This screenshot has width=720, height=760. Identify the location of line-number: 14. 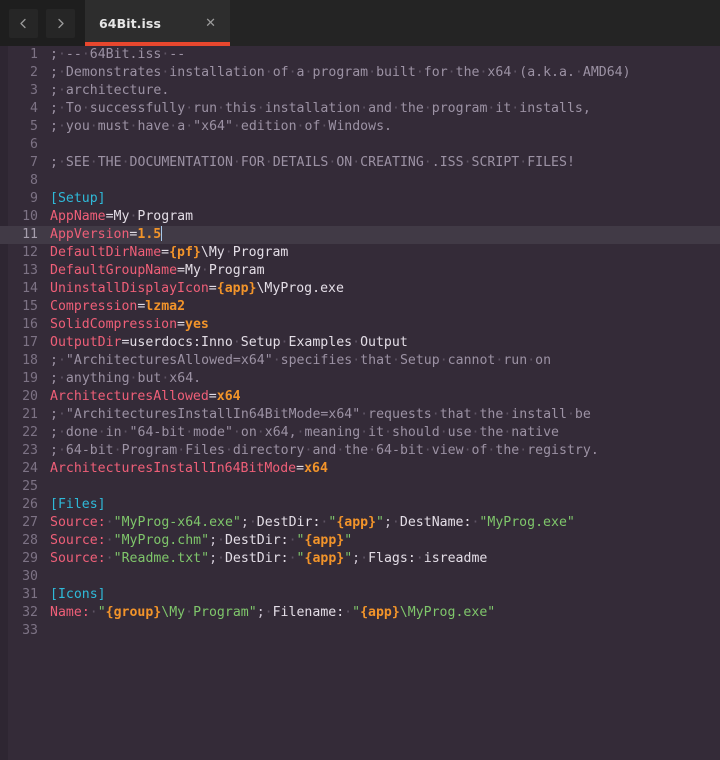
(30, 288).